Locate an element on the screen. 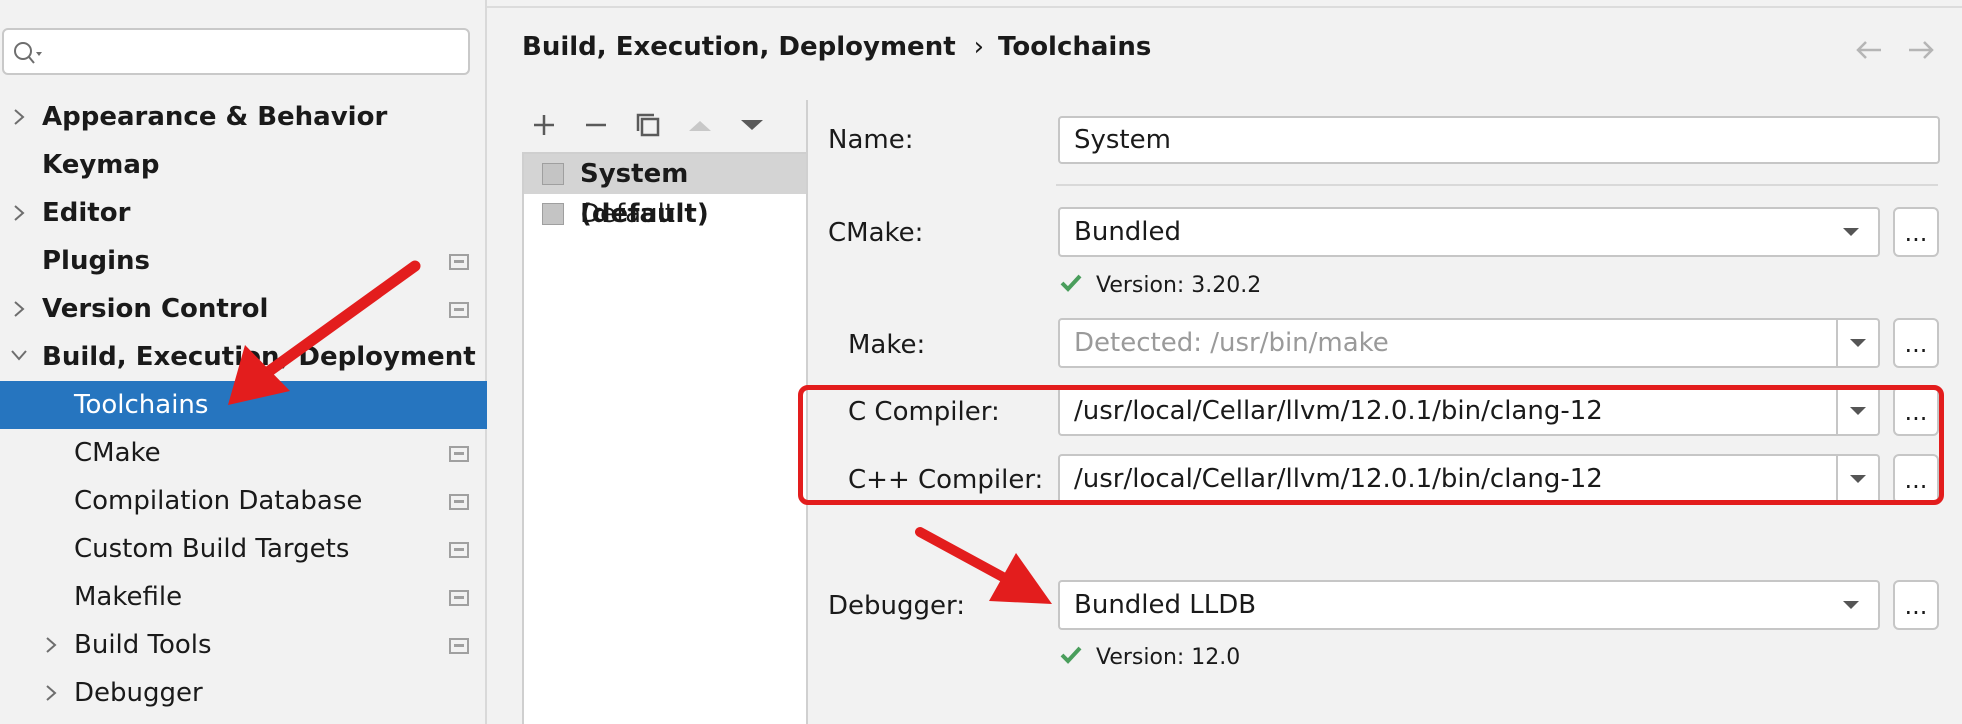 The width and height of the screenshot is (1962, 724). cmake-dropdown: Bundled is located at coordinates (1469, 232).